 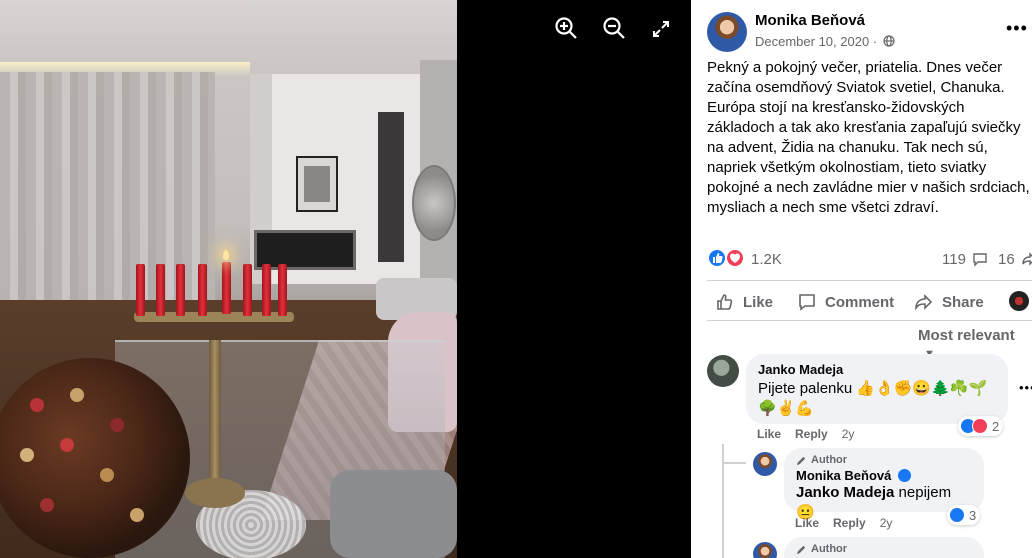 What do you see at coordinates (215, 415) in the screenshot?
I see `photo-menorah-stem` at bounding box center [215, 415].